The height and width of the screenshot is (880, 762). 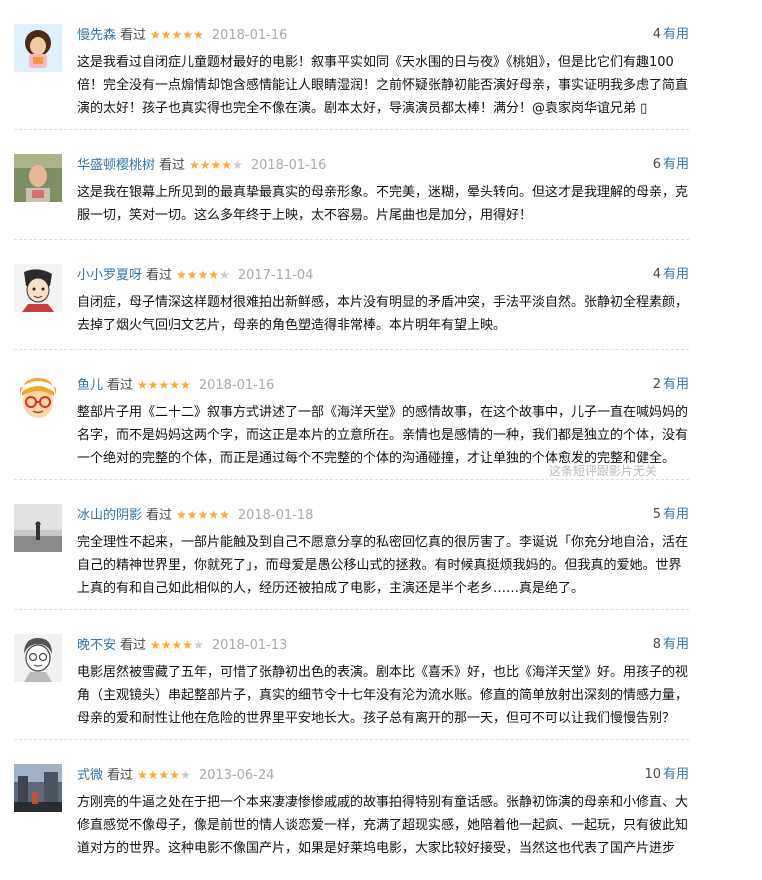 What do you see at coordinates (90, 775) in the screenshot?
I see `username-link: 式微` at bounding box center [90, 775].